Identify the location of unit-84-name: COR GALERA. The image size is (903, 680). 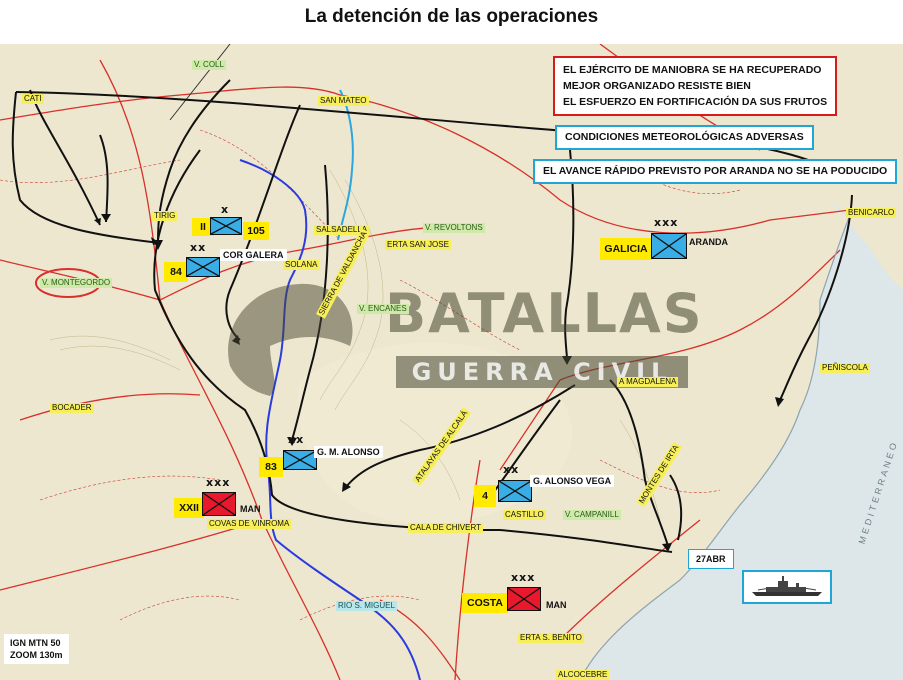
(253, 255).